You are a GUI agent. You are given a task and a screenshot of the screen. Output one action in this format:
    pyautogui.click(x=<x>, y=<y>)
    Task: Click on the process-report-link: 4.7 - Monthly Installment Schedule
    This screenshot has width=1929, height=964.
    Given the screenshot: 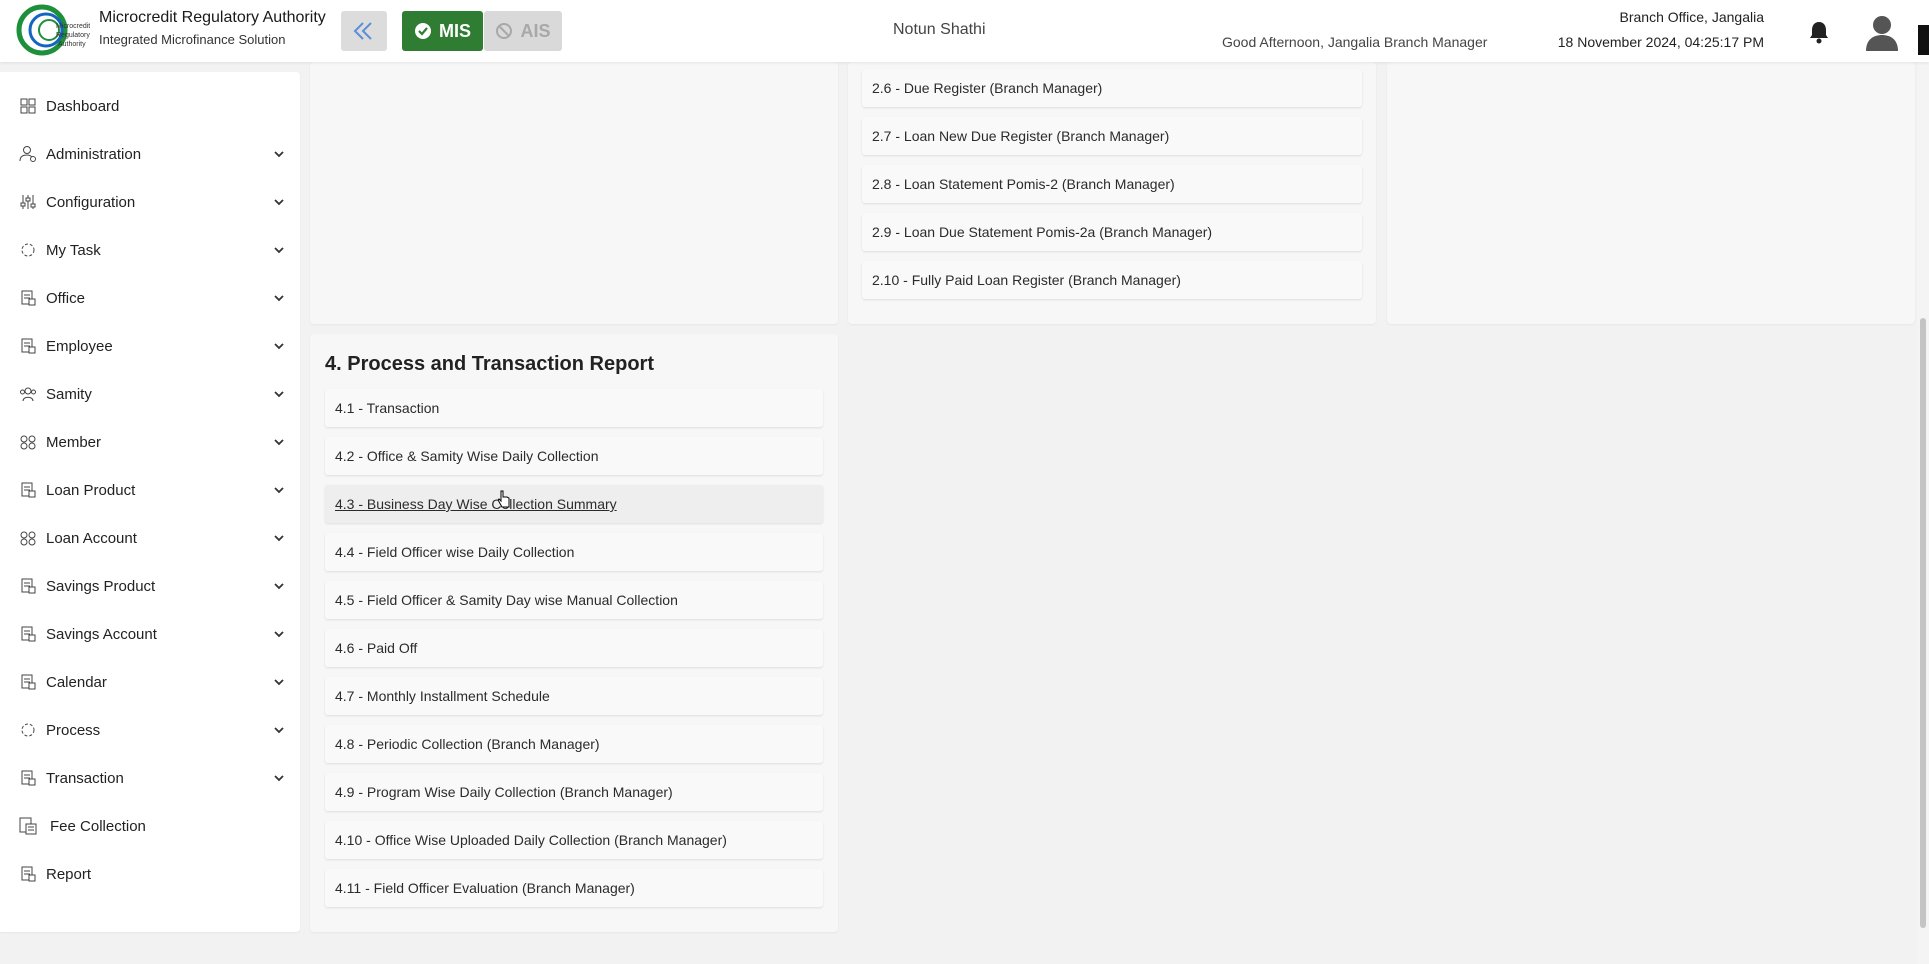 What is the action you would take?
    pyautogui.click(x=574, y=696)
    